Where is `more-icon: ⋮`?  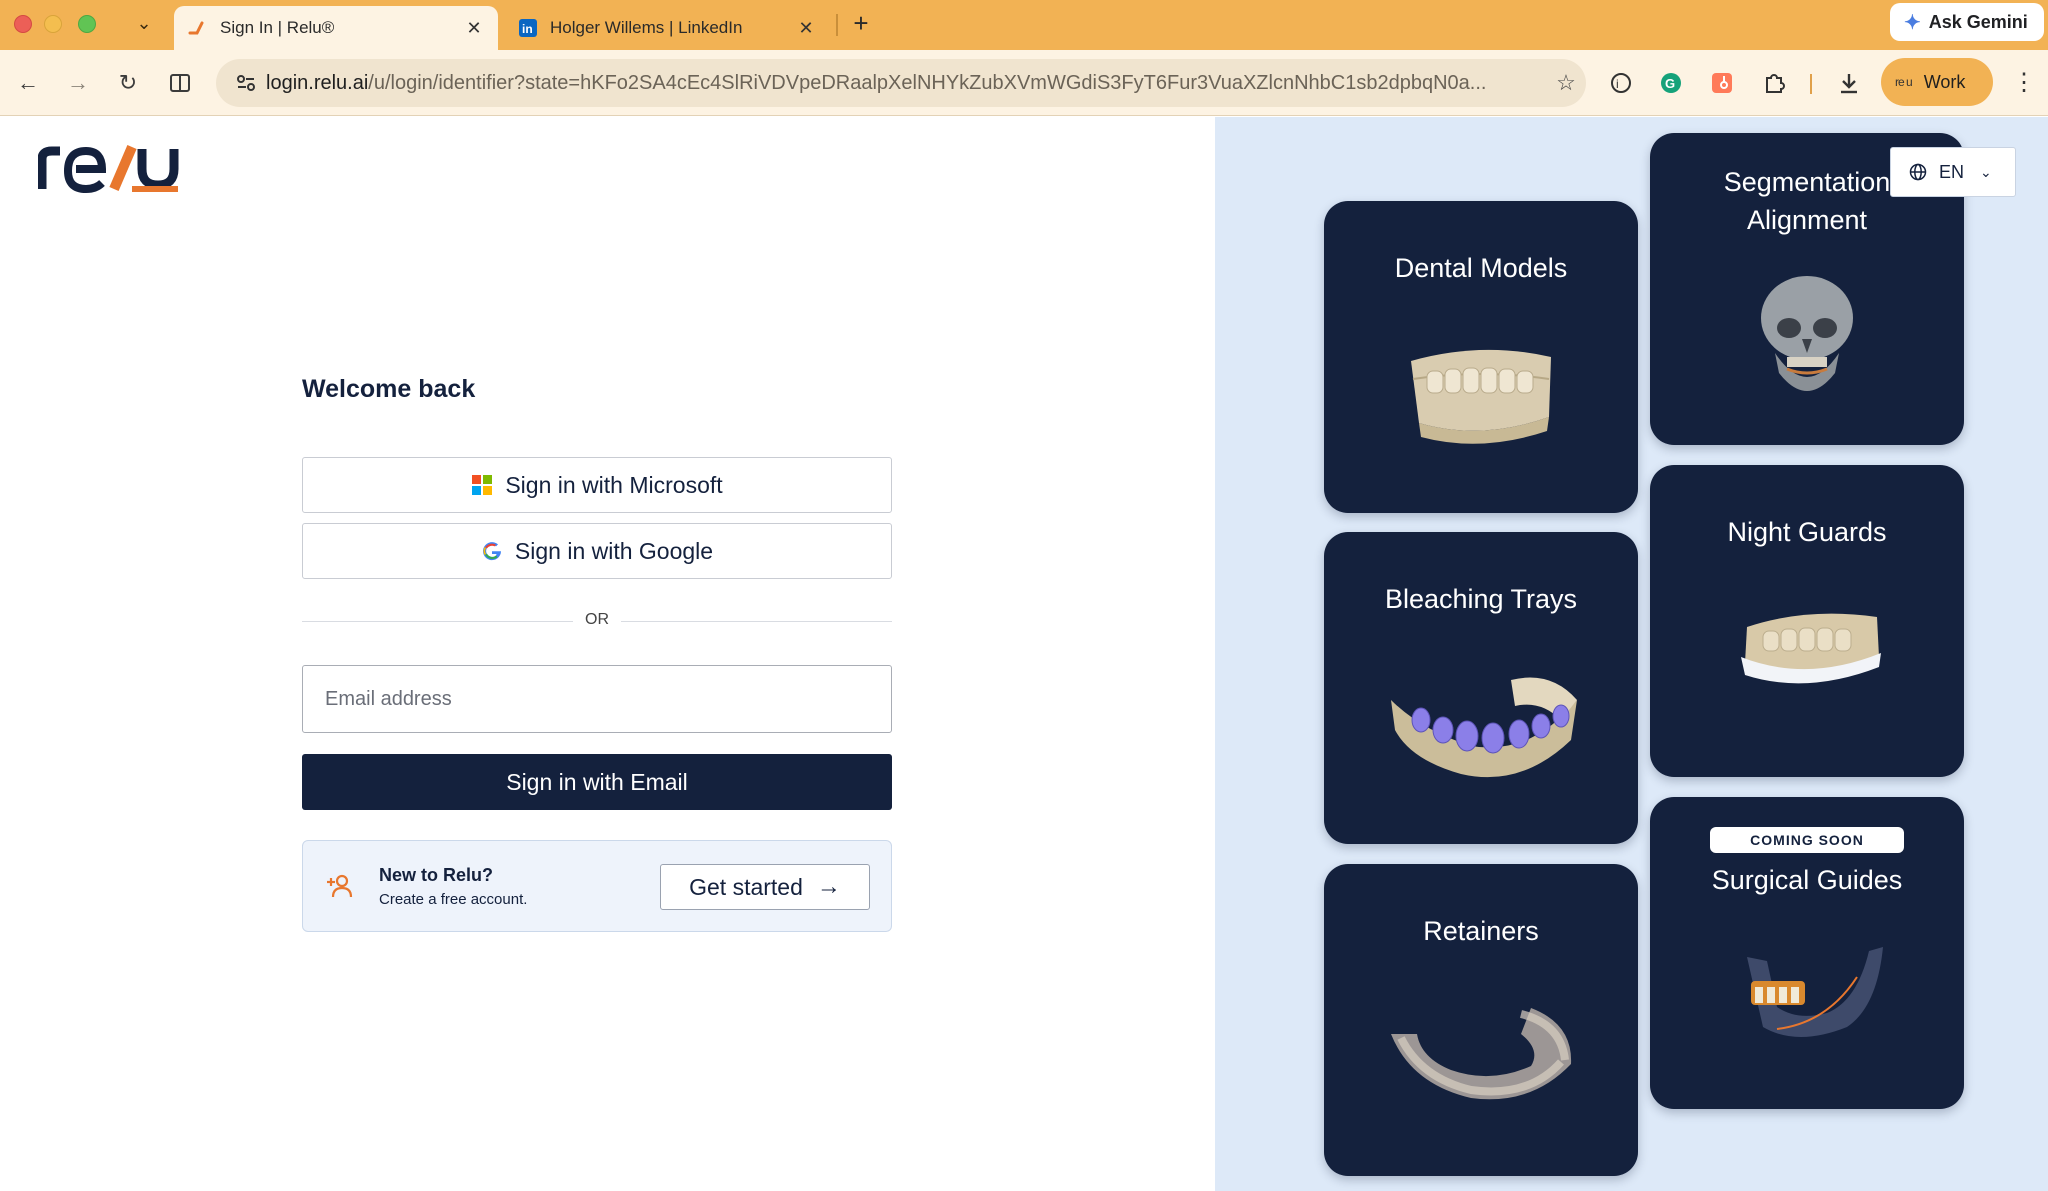 more-icon: ⋮ is located at coordinates (2024, 83).